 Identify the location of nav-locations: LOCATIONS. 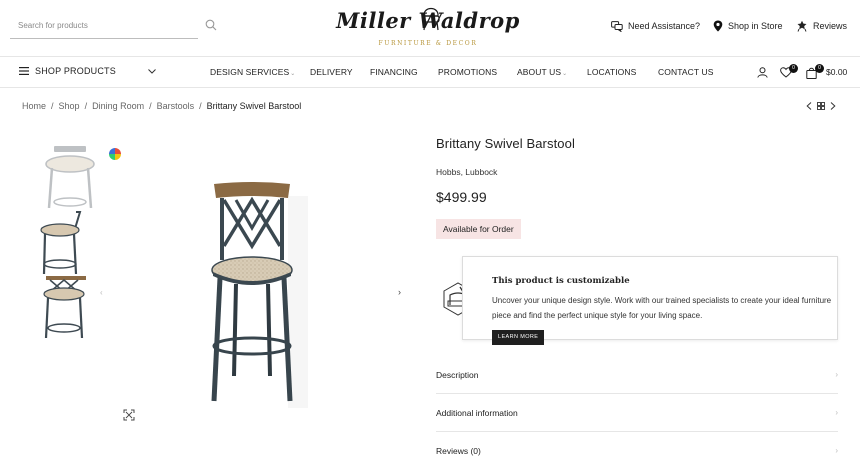
(611, 72).